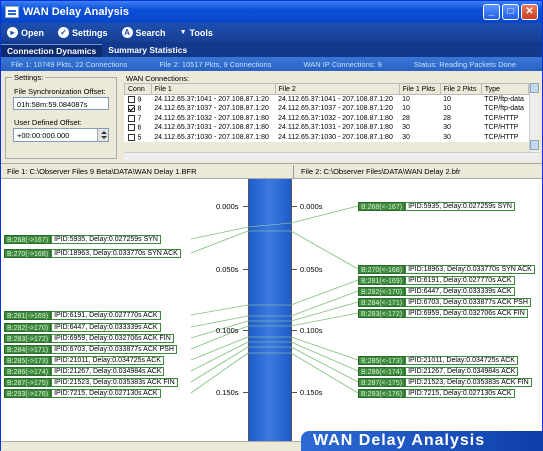 This screenshot has width=543, height=451. What do you see at coordinates (102, 135) in the screenshot?
I see `spinner-arrows-icon` at bounding box center [102, 135].